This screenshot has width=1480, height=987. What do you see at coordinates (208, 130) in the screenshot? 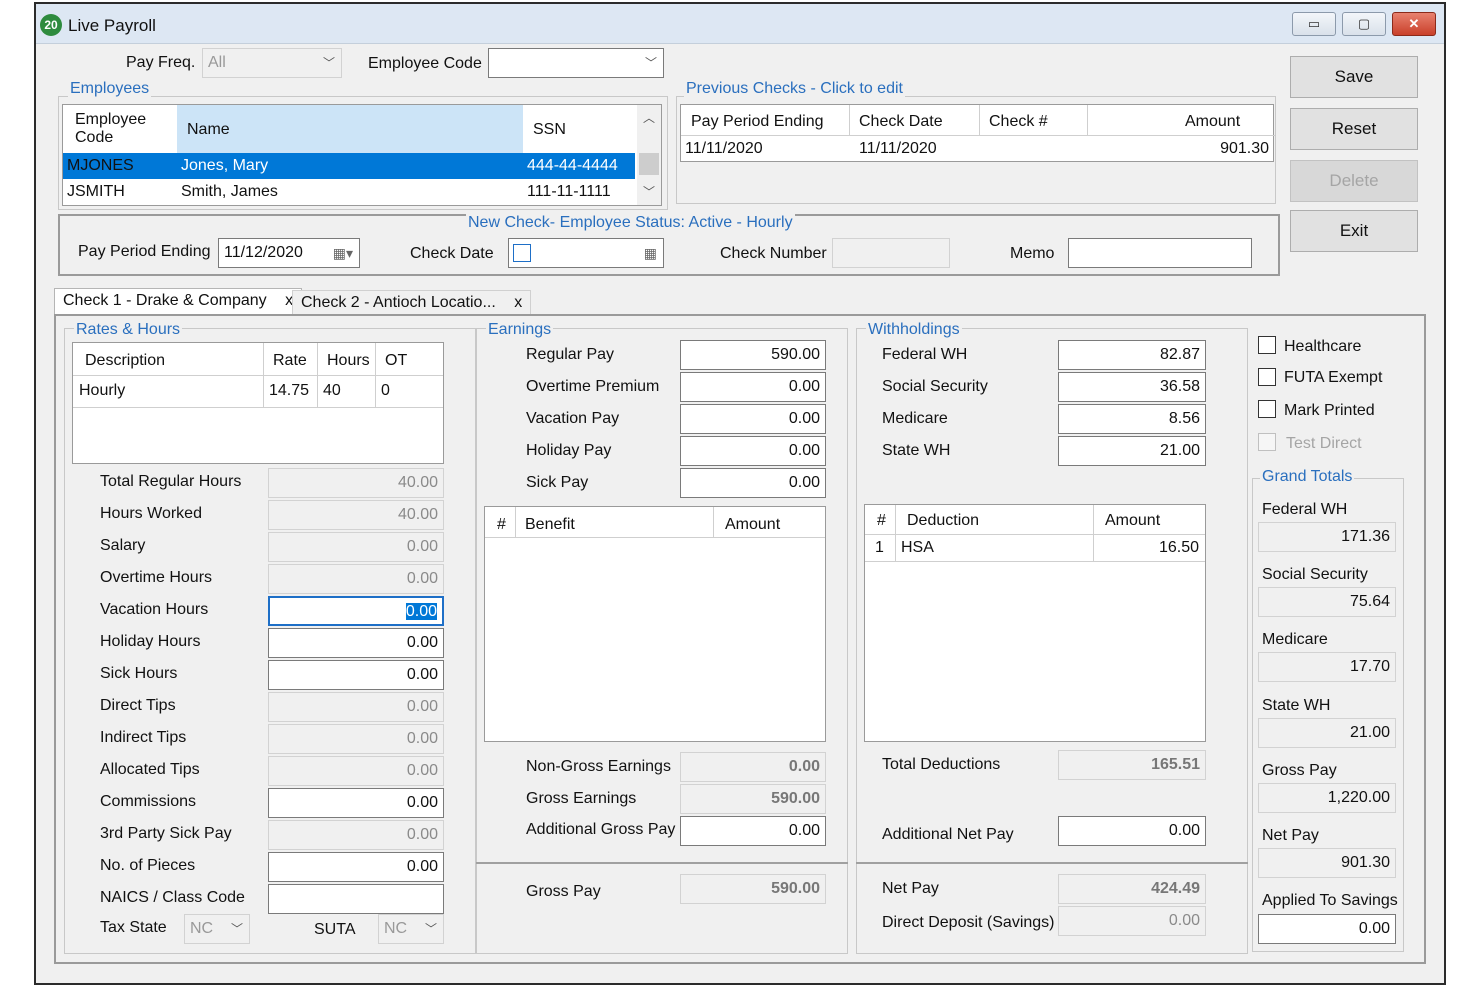
I see `name-column-header: Name` at bounding box center [208, 130].